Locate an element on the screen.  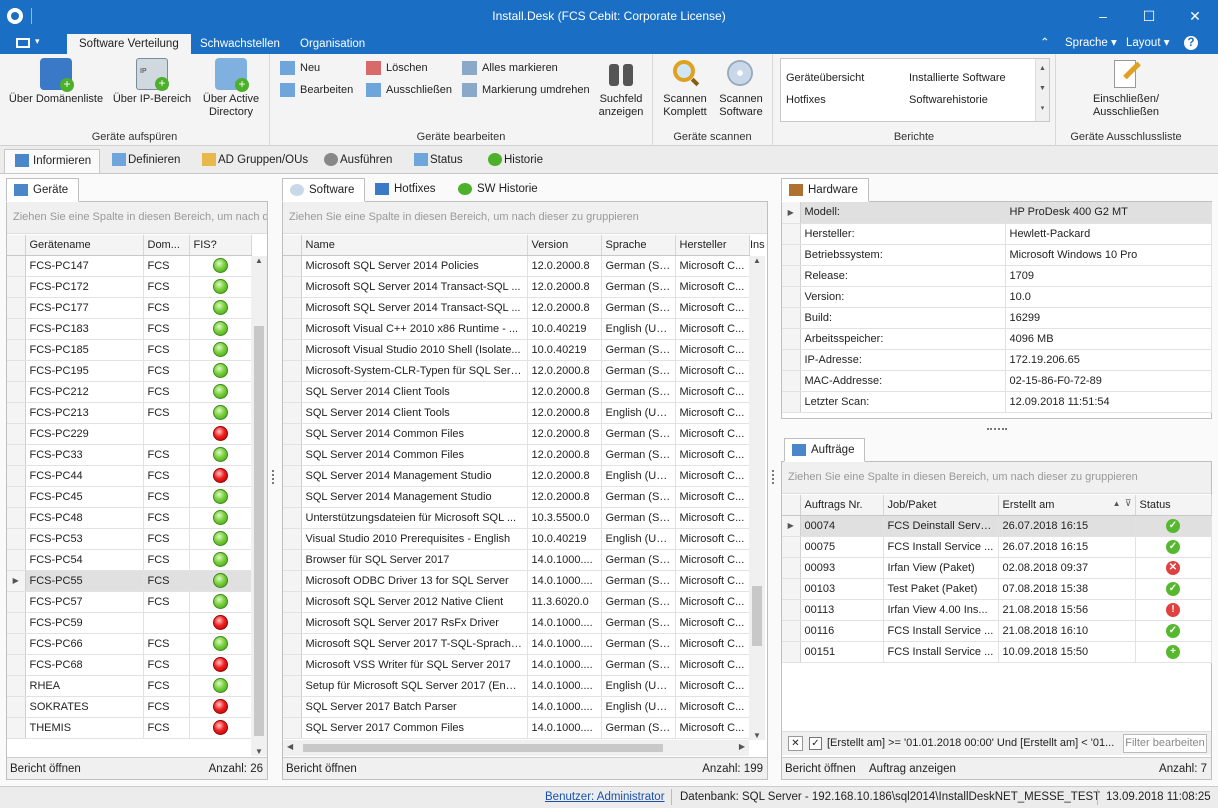
ausschliessen-button: Ausschließen is located at coordinates (409, 90).